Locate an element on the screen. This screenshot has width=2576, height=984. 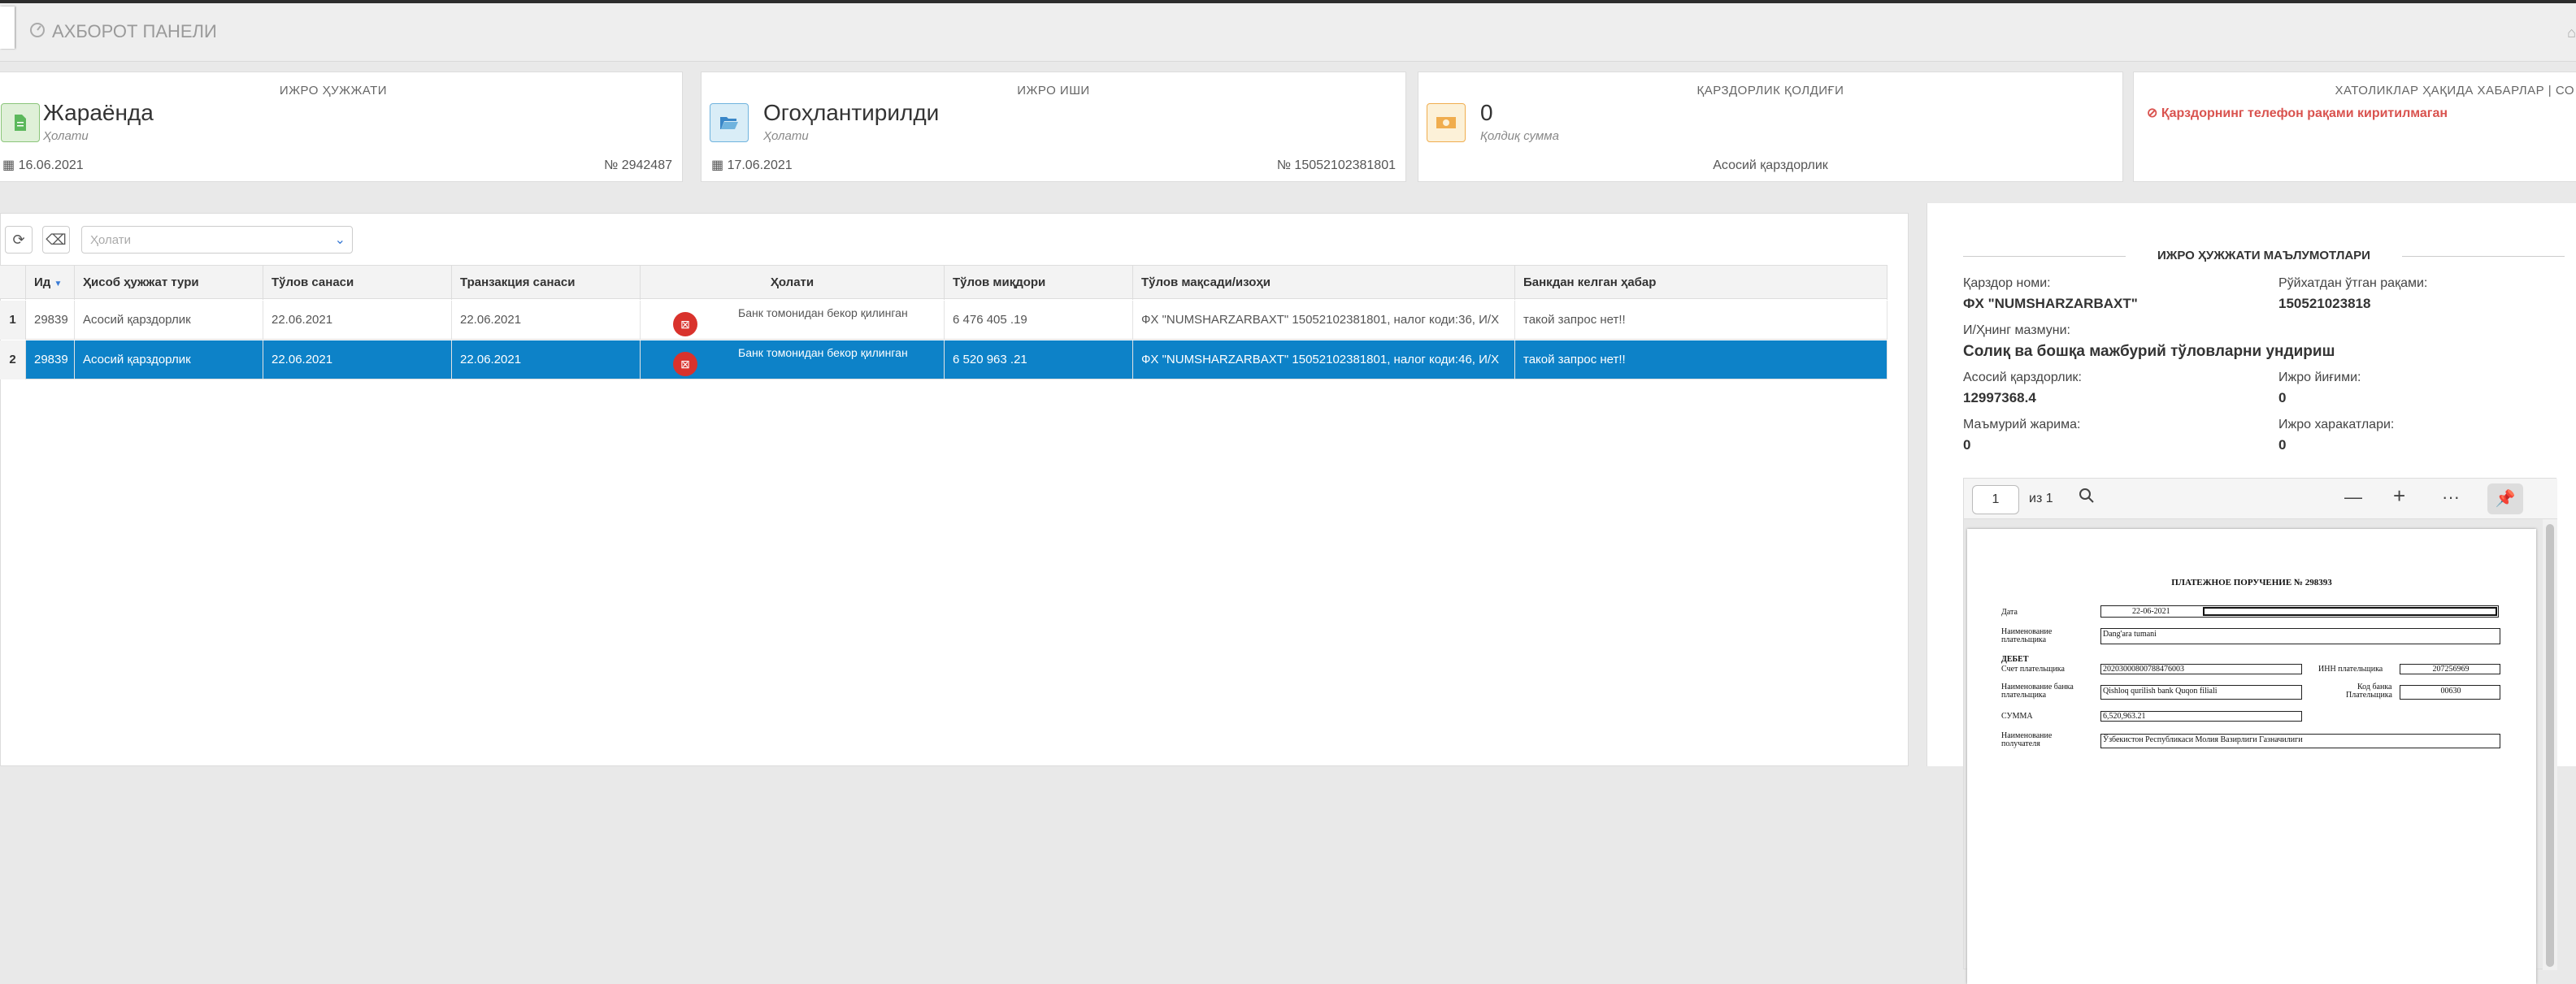
actions-label: Ижро харакатлари: is located at coordinates (2336, 424).